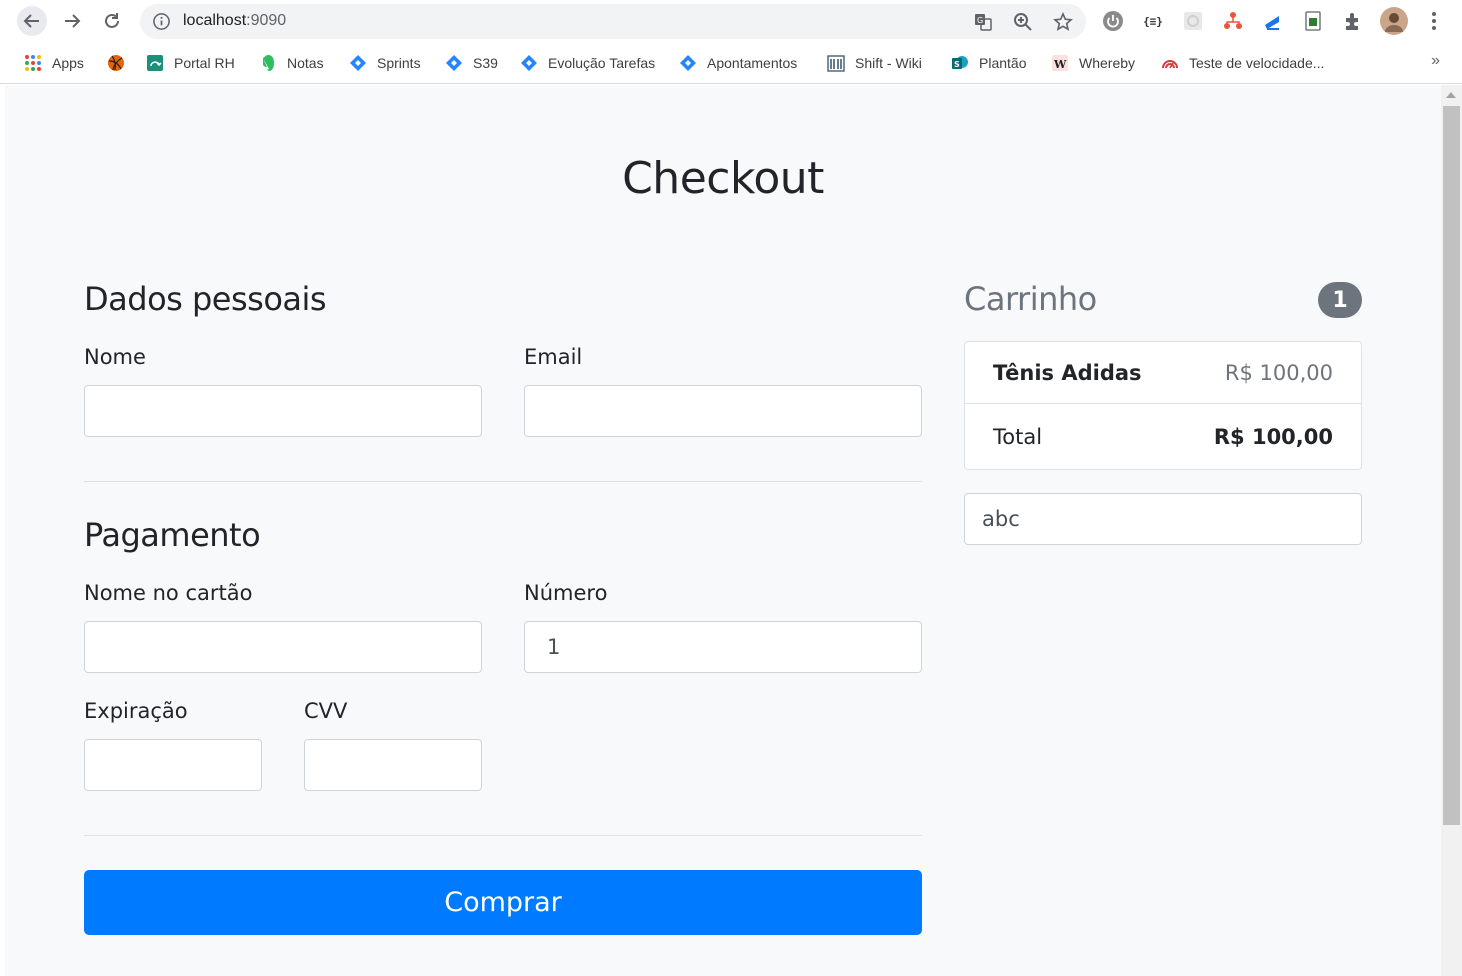 The width and height of the screenshot is (1462, 976). I want to click on bookmark-apontamentos: Apontamentos, so click(738, 63).